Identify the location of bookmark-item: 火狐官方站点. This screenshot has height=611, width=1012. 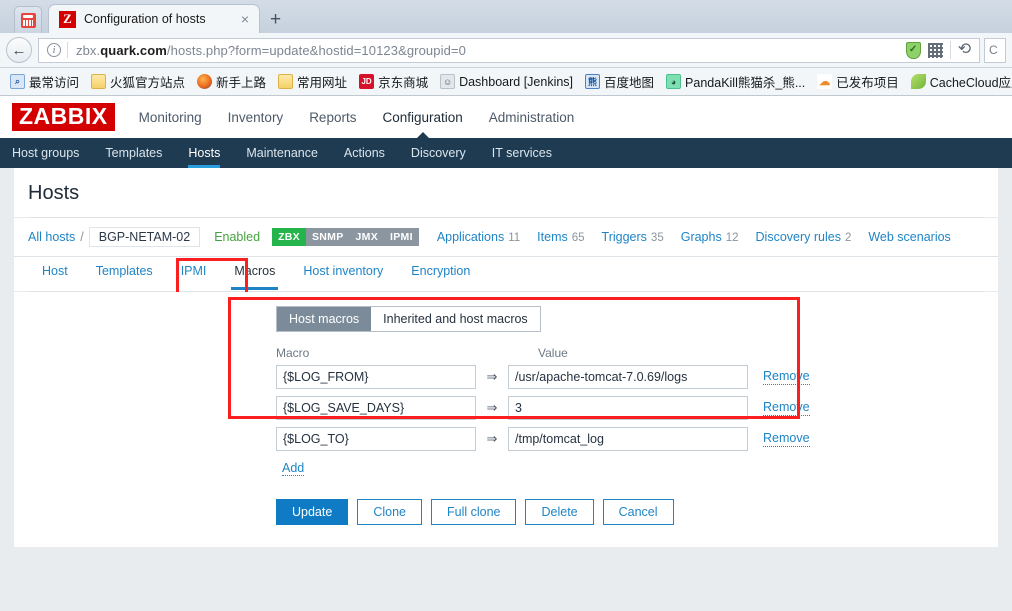
(138, 81).